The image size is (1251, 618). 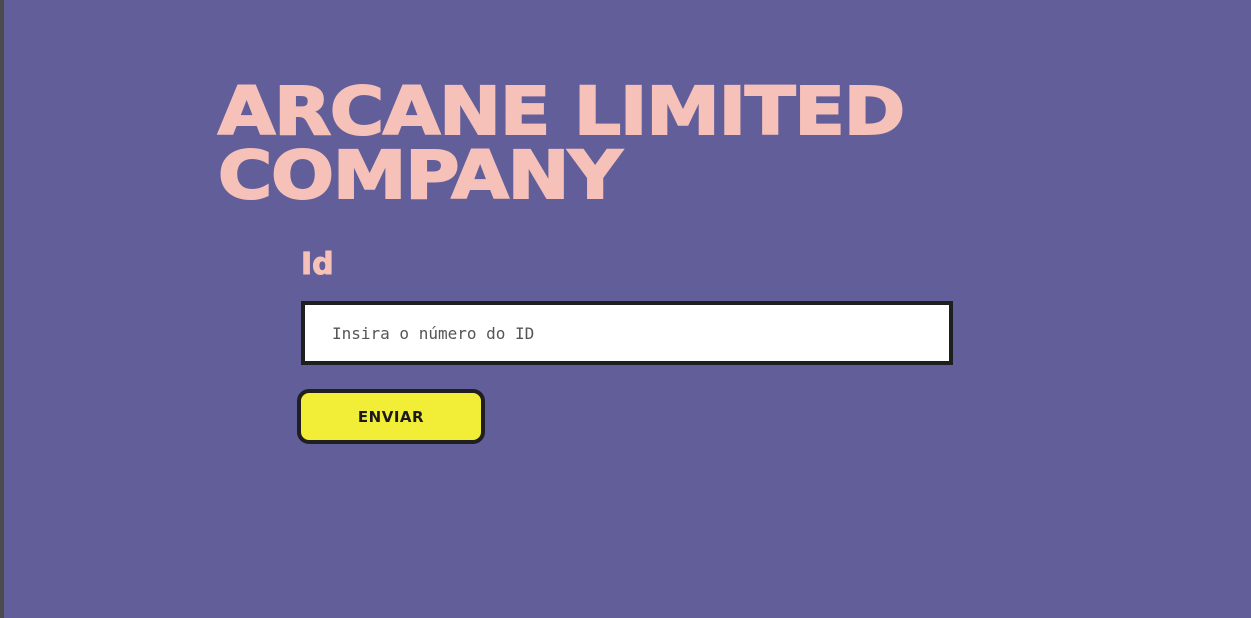 I want to click on page-title: ARCANE LIMITED COMPANY, so click(x=561, y=143).